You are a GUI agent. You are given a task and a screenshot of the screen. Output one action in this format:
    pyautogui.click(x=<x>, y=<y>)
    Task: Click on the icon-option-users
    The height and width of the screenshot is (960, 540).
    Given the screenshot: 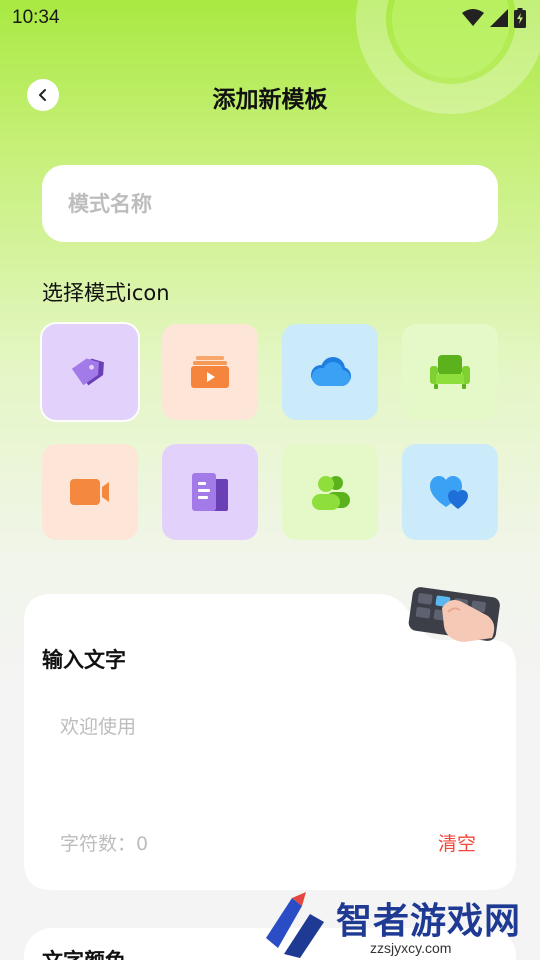 What is the action you would take?
    pyautogui.click(x=330, y=492)
    